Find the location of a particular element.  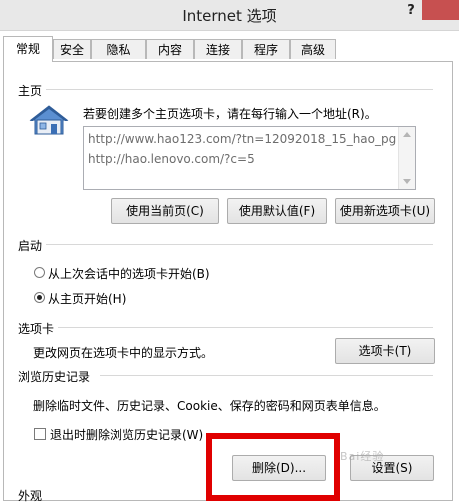

scroll-down-icon is located at coordinates (407, 181).